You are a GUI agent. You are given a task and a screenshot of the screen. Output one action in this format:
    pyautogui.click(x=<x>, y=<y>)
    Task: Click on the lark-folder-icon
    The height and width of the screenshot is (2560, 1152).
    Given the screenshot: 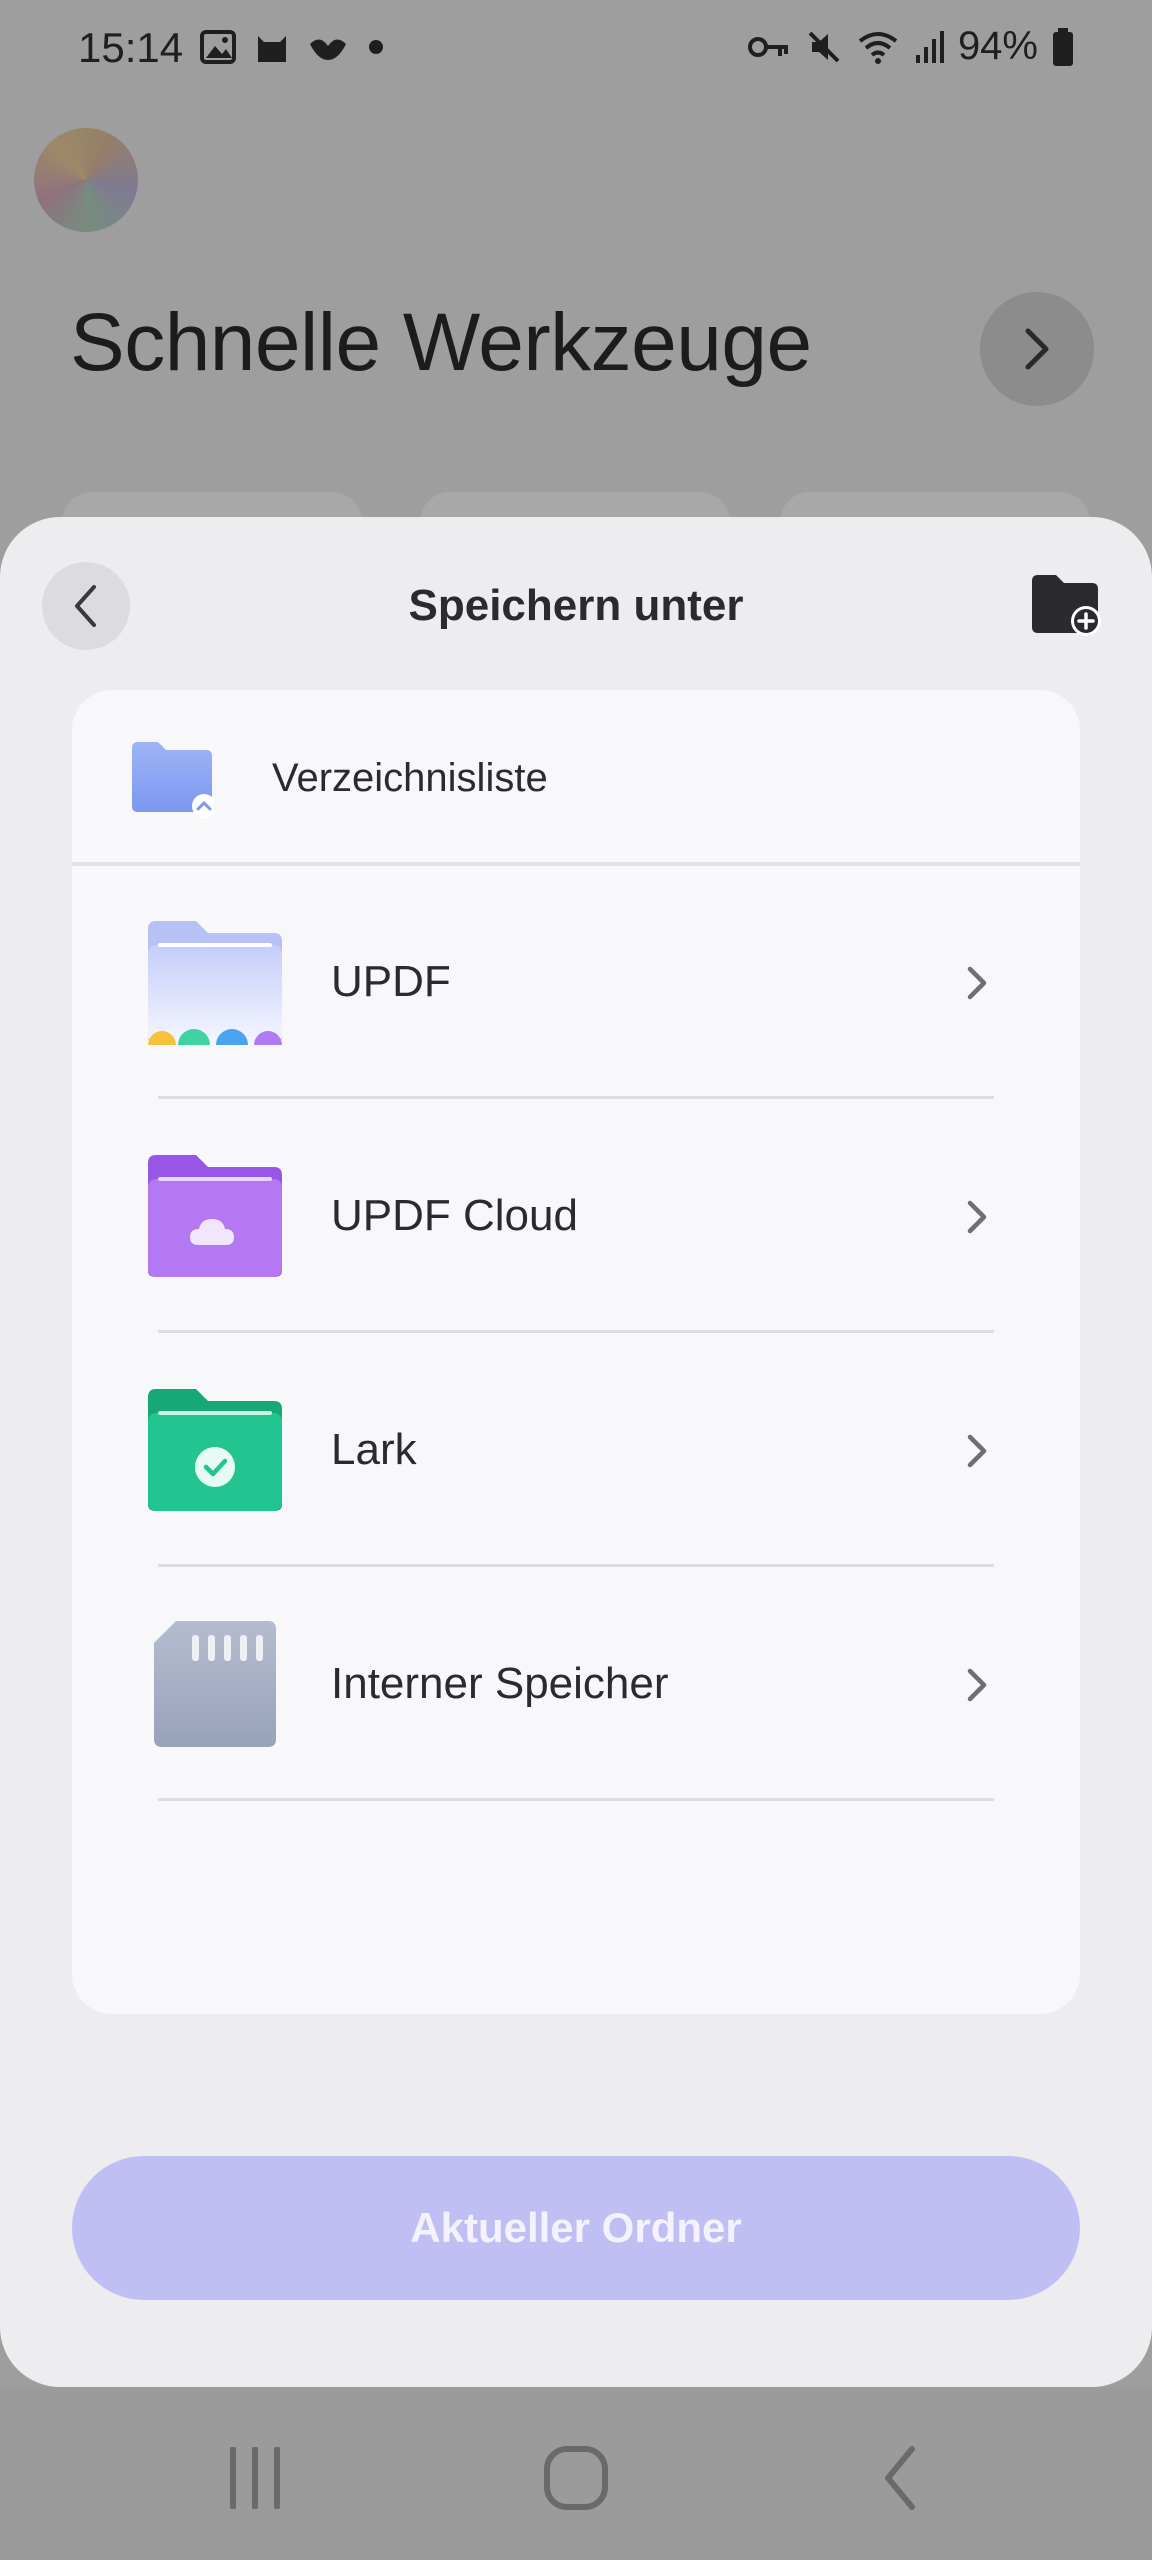 What is the action you would take?
    pyautogui.click(x=215, y=1450)
    